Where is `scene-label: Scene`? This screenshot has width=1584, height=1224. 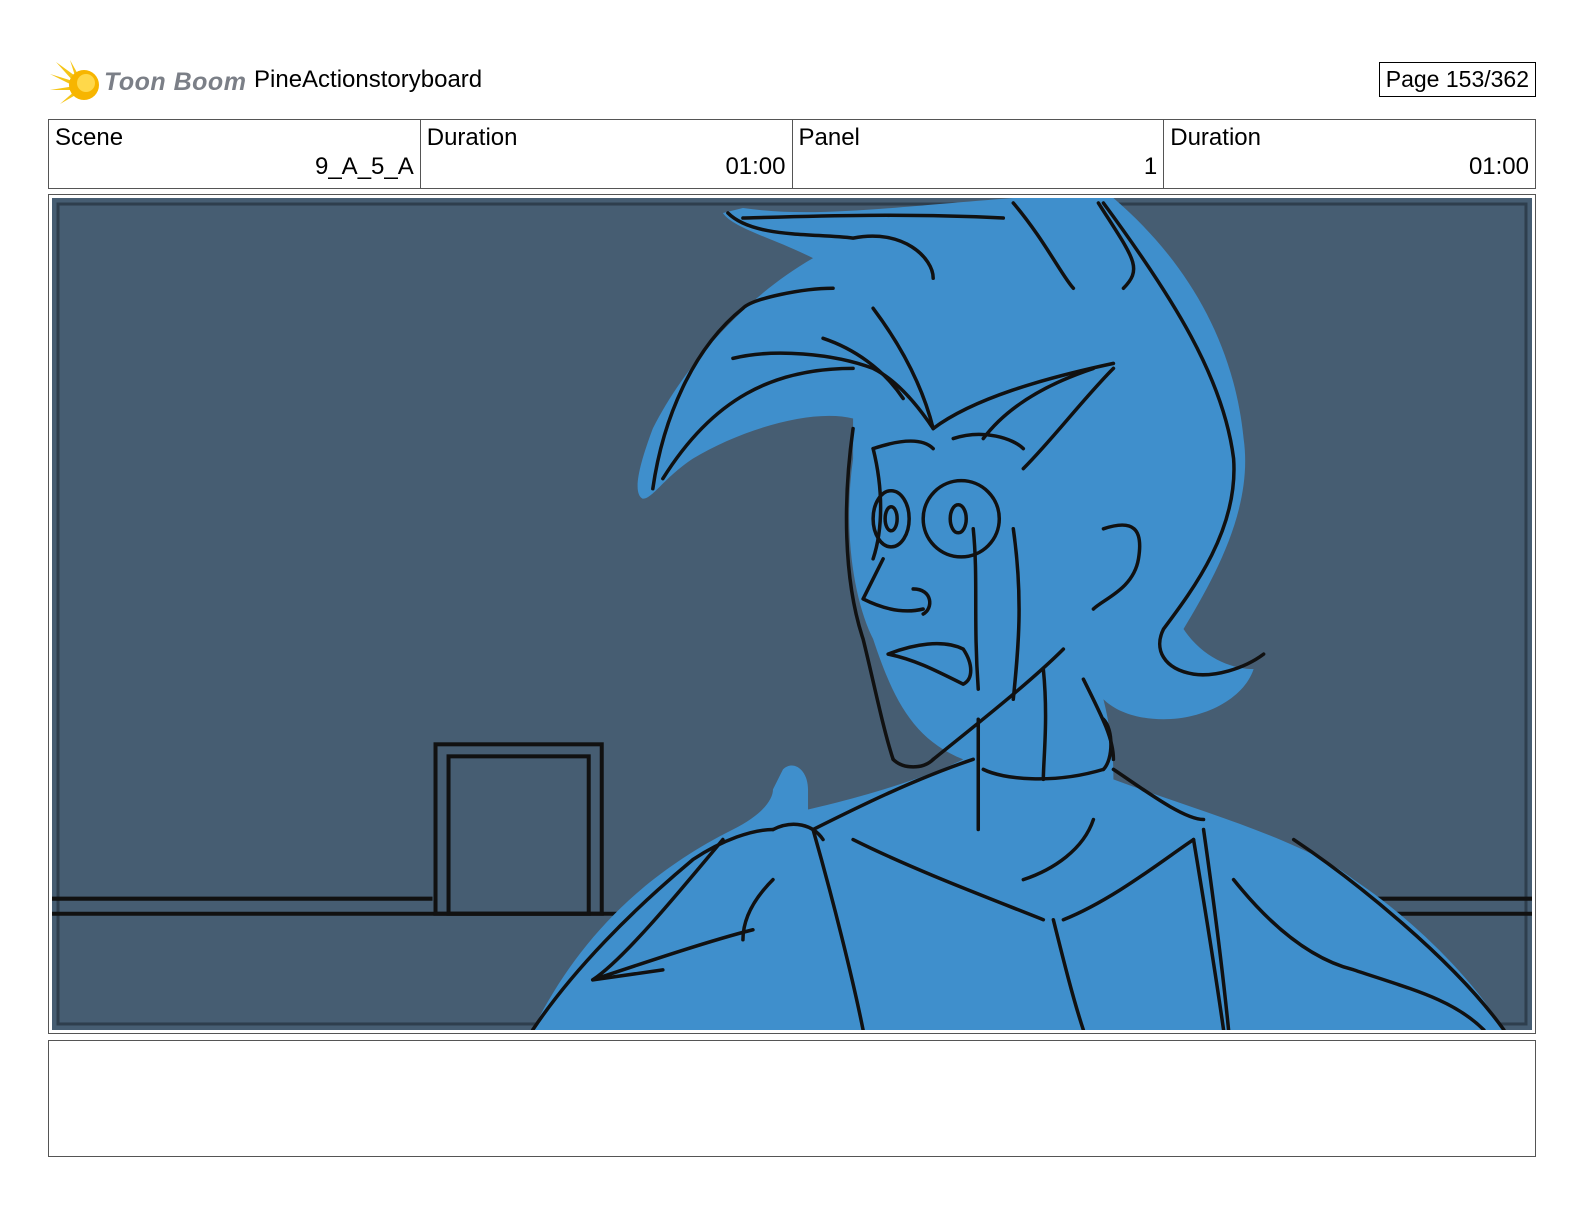 scene-label: Scene is located at coordinates (89, 137).